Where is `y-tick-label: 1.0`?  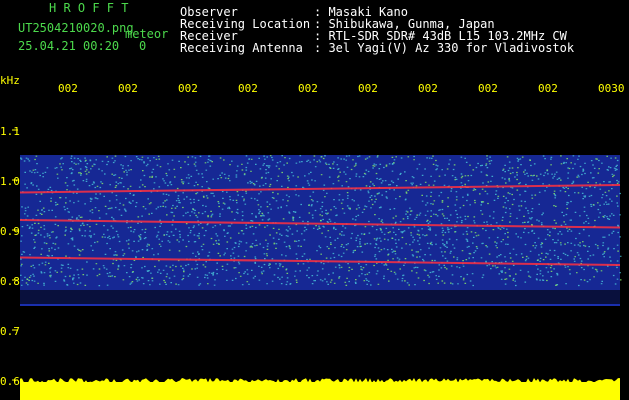
y-tick-label: 1.0 is located at coordinates (10, 181).